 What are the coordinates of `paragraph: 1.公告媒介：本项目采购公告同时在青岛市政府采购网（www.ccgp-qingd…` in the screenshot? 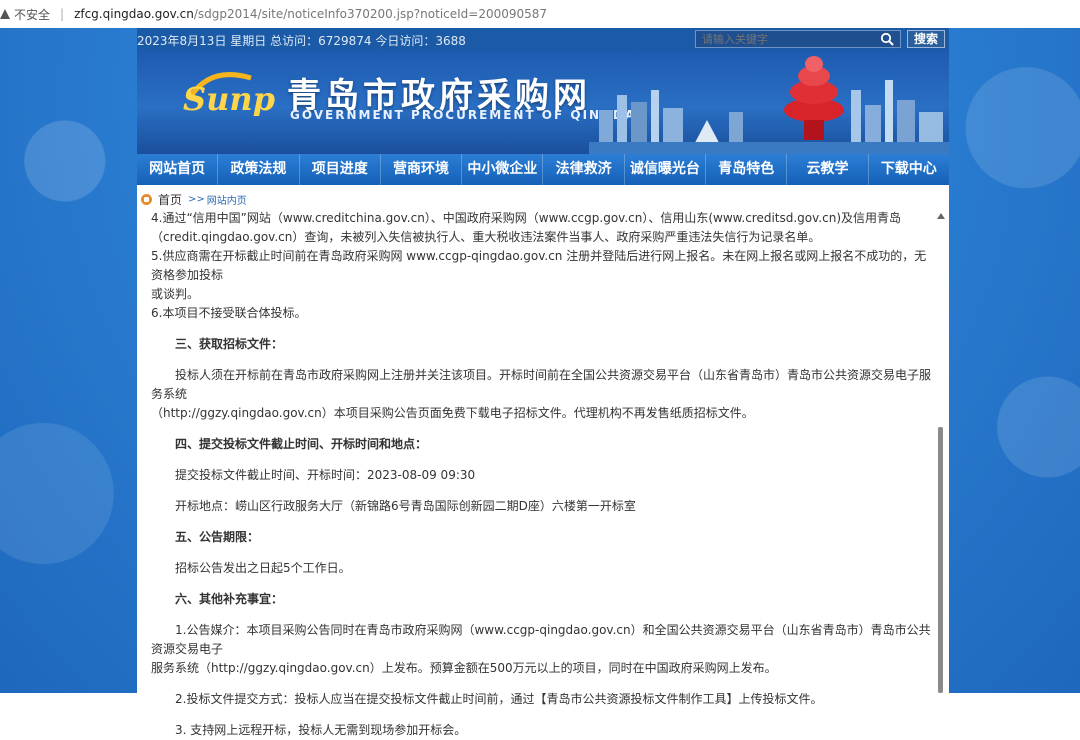 It's located at (541, 639).